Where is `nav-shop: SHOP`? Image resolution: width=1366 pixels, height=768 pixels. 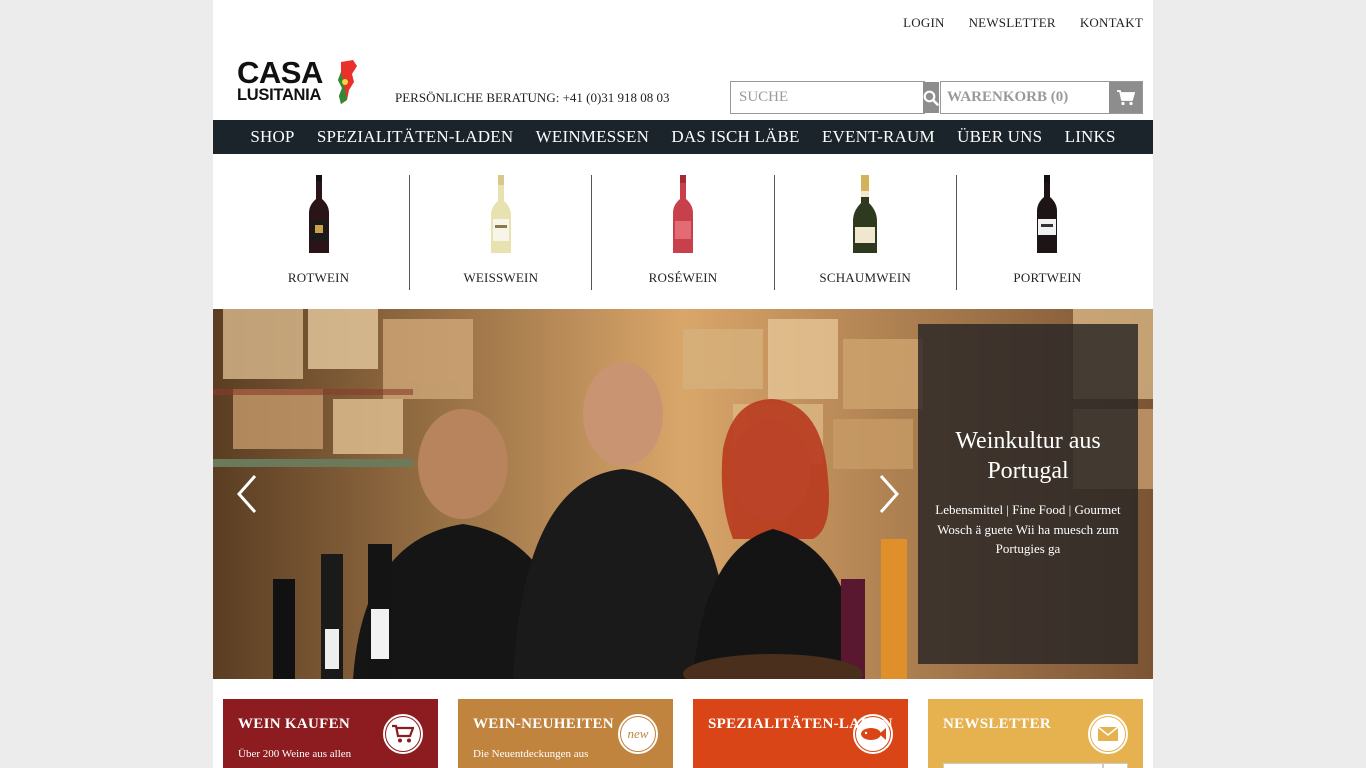
nav-shop: SHOP is located at coordinates (272, 137).